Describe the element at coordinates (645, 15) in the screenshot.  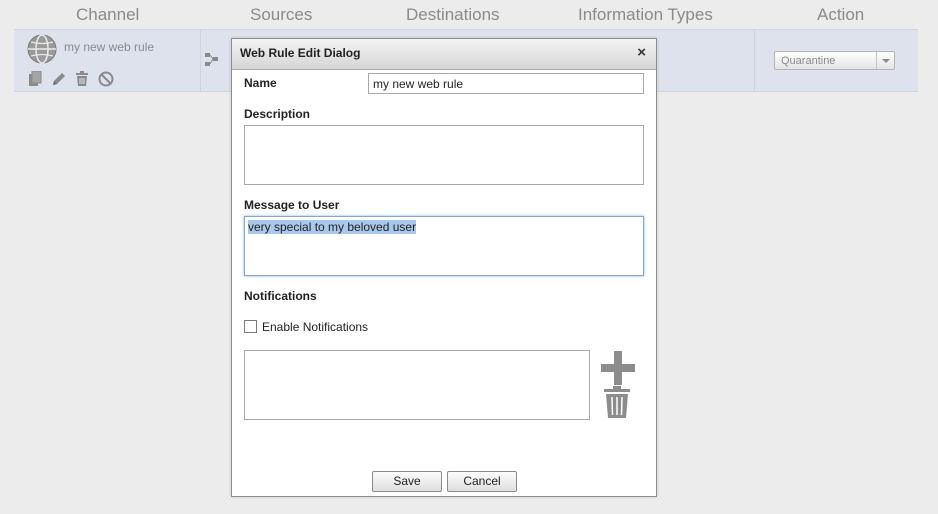
I see `column-header-information-types: Information Types` at that location.